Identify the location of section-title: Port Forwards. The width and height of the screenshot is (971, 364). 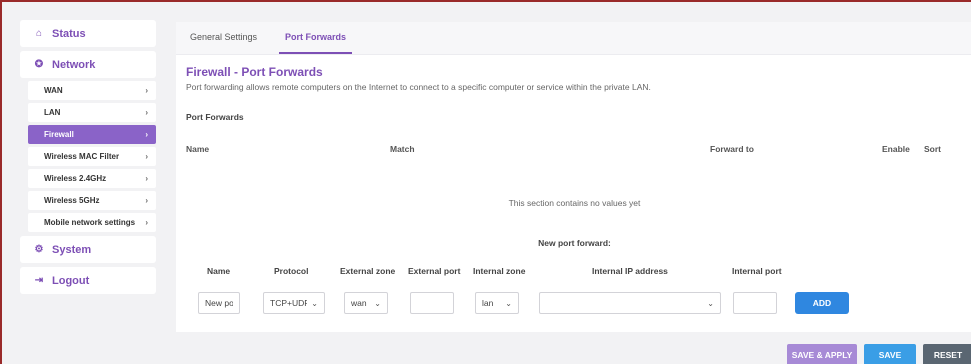
(215, 117).